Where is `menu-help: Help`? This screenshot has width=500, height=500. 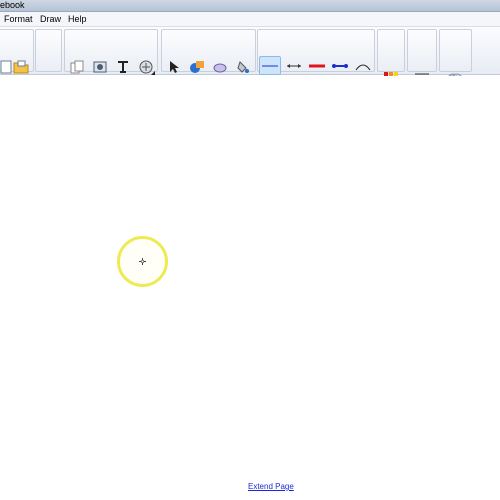 menu-help: Help is located at coordinates (77, 19).